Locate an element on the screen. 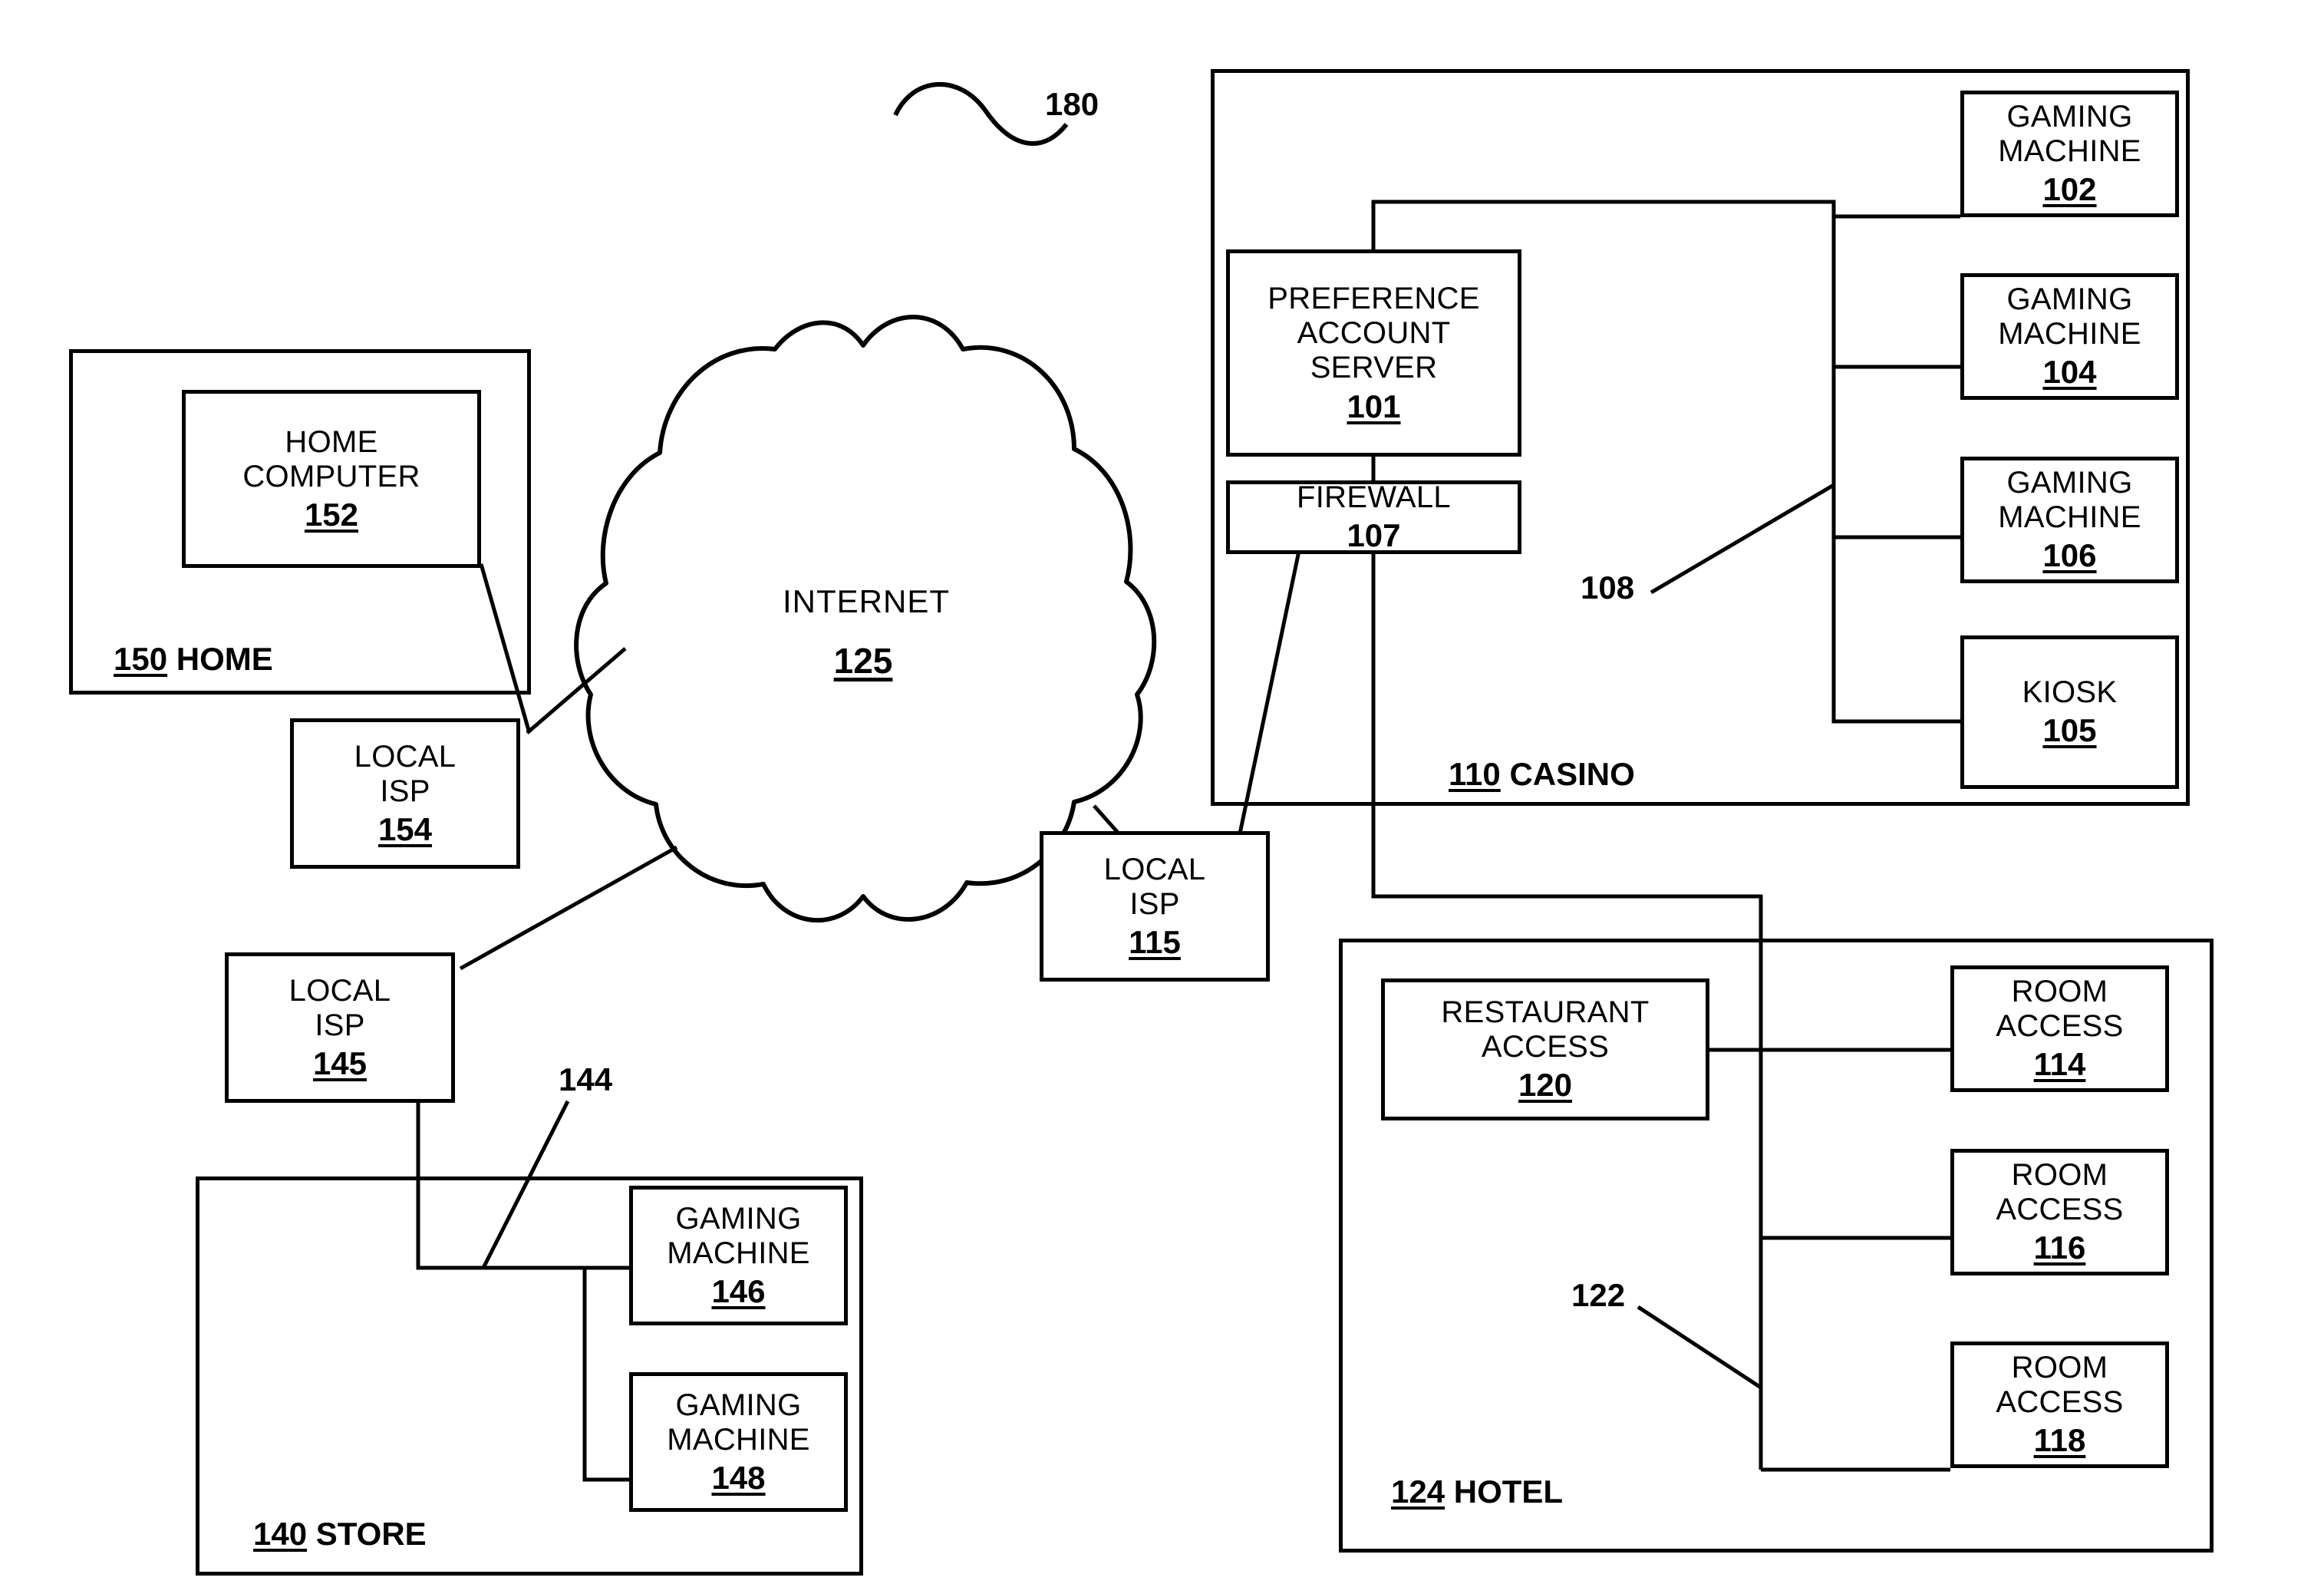  gaming-machine-104-number: 104 is located at coordinates (2069, 372).